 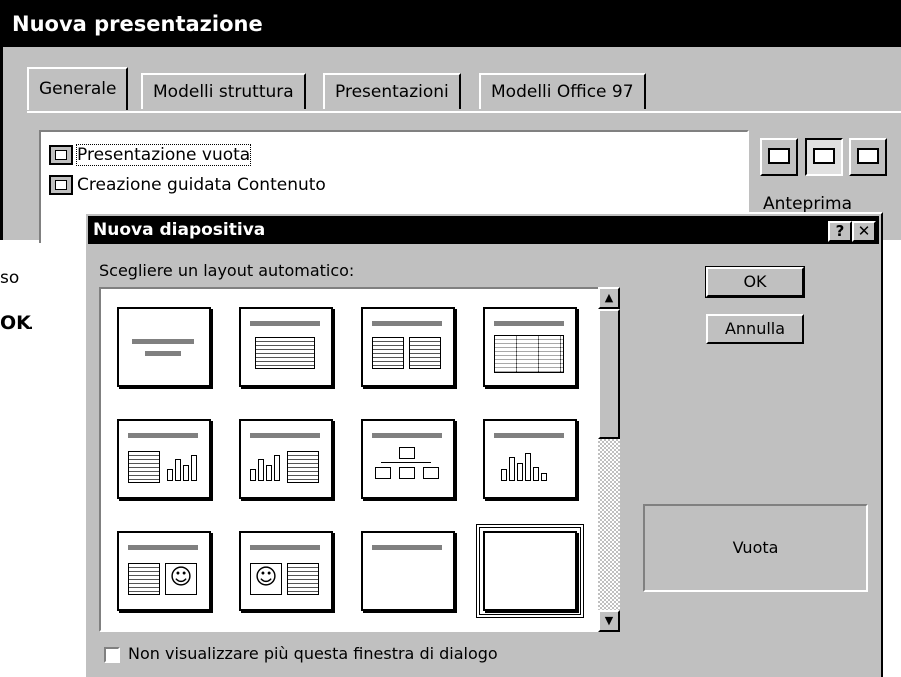 What do you see at coordinates (864, 231) in the screenshot?
I see `close-button: ✕` at bounding box center [864, 231].